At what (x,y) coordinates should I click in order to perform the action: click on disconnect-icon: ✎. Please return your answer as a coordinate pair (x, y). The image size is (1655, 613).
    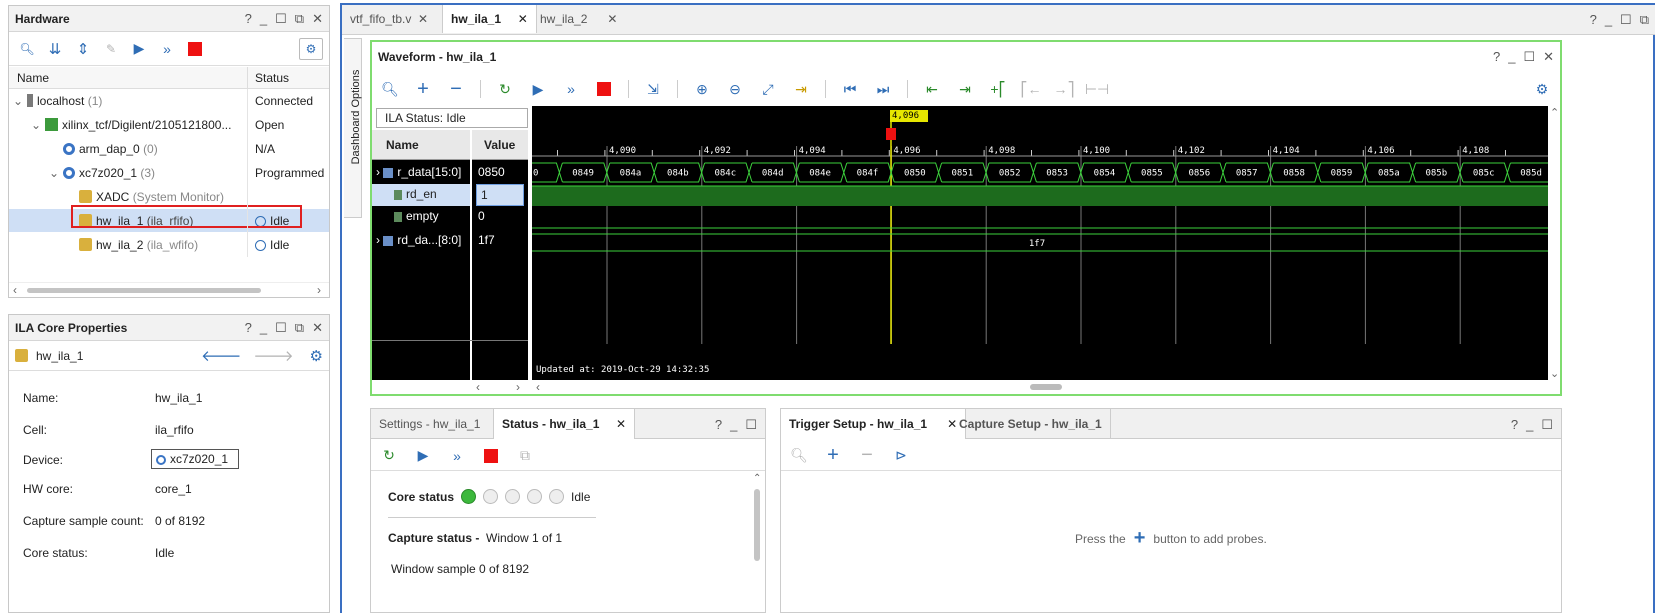
    Looking at the image, I should click on (111, 49).